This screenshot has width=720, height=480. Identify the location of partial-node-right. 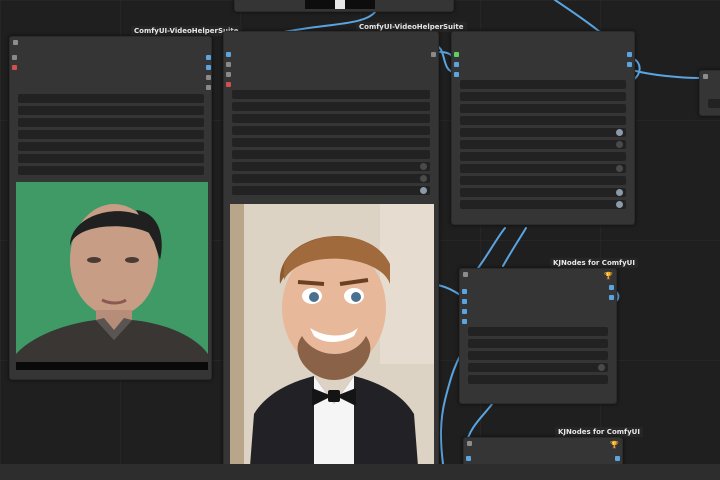
(709, 93).